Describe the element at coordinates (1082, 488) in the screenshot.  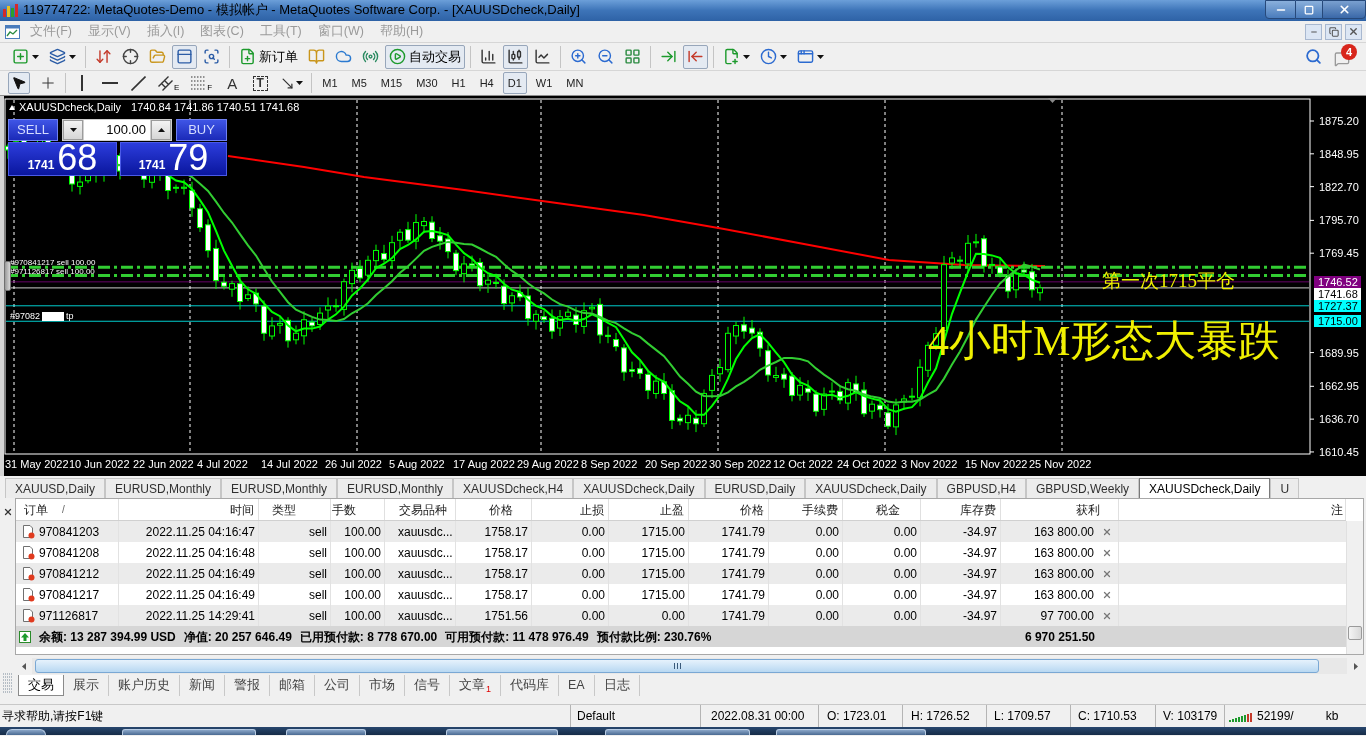
I see `chart-tab: GBPUSD,Weekly` at that location.